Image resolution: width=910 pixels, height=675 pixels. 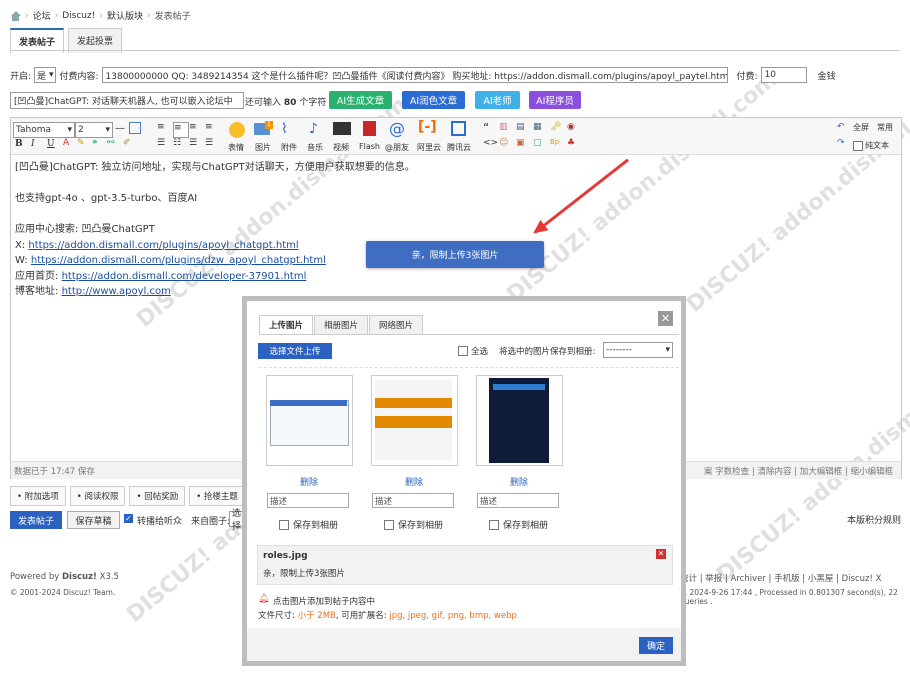 What do you see at coordinates (44, 130) in the screenshot?
I see `font-family-select: Tahoma ▾` at bounding box center [44, 130].